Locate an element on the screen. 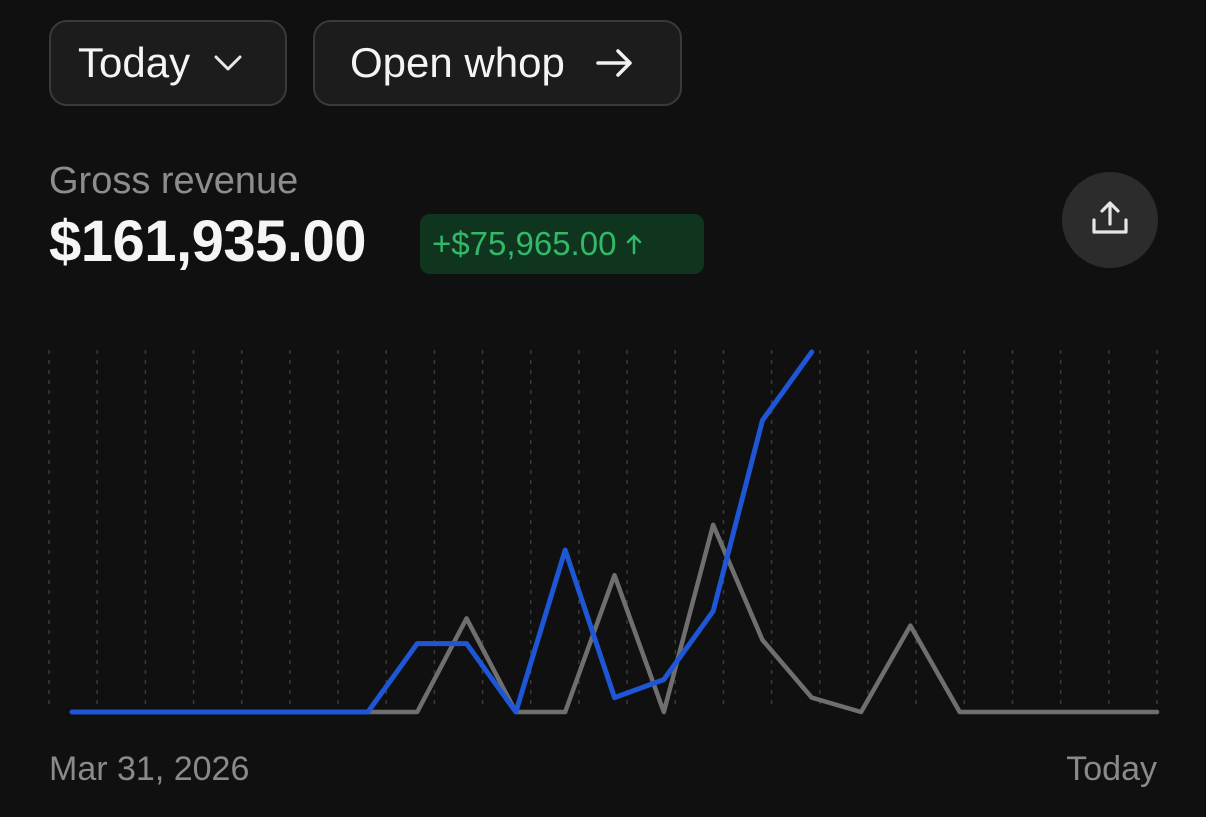 Image resolution: width=1206 pixels, height=817 pixels. delta-badge: +$75,965.00 is located at coordinates (562, 244).